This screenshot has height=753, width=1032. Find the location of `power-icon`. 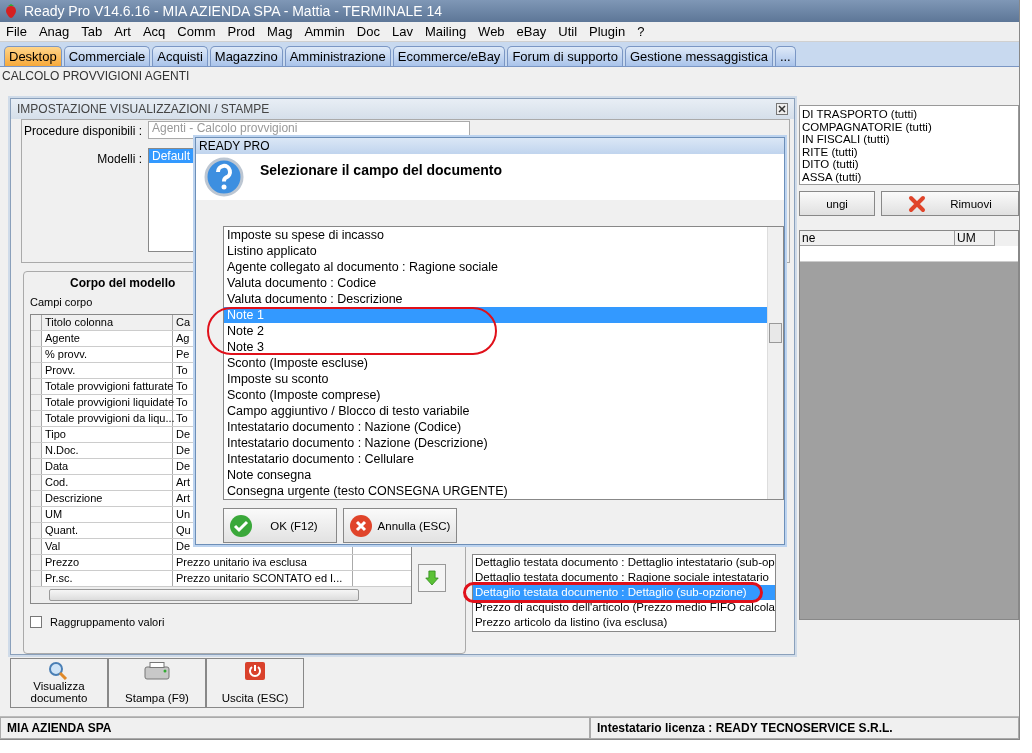

power-icon is located at coordinates (255, 671).